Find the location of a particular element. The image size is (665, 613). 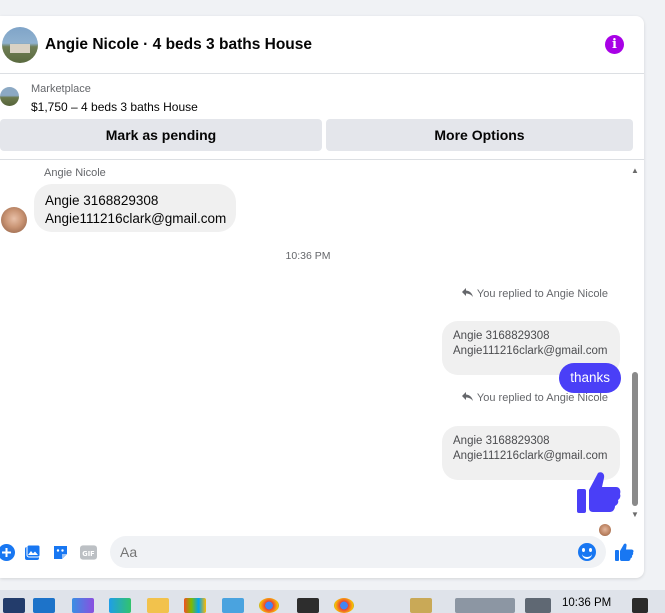

mail-icon is located at coordinates (44, 605).